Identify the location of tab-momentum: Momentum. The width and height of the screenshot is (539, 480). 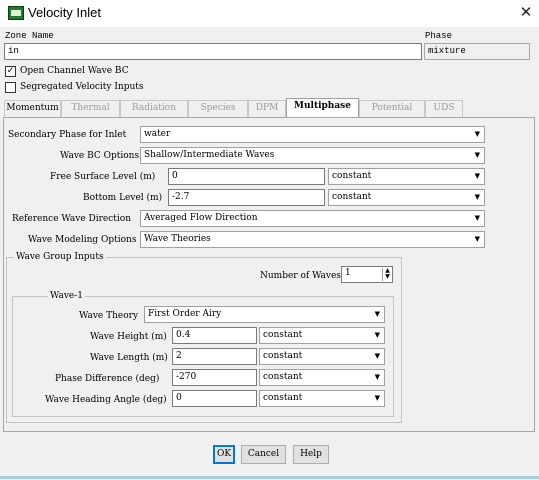
(32, 108).